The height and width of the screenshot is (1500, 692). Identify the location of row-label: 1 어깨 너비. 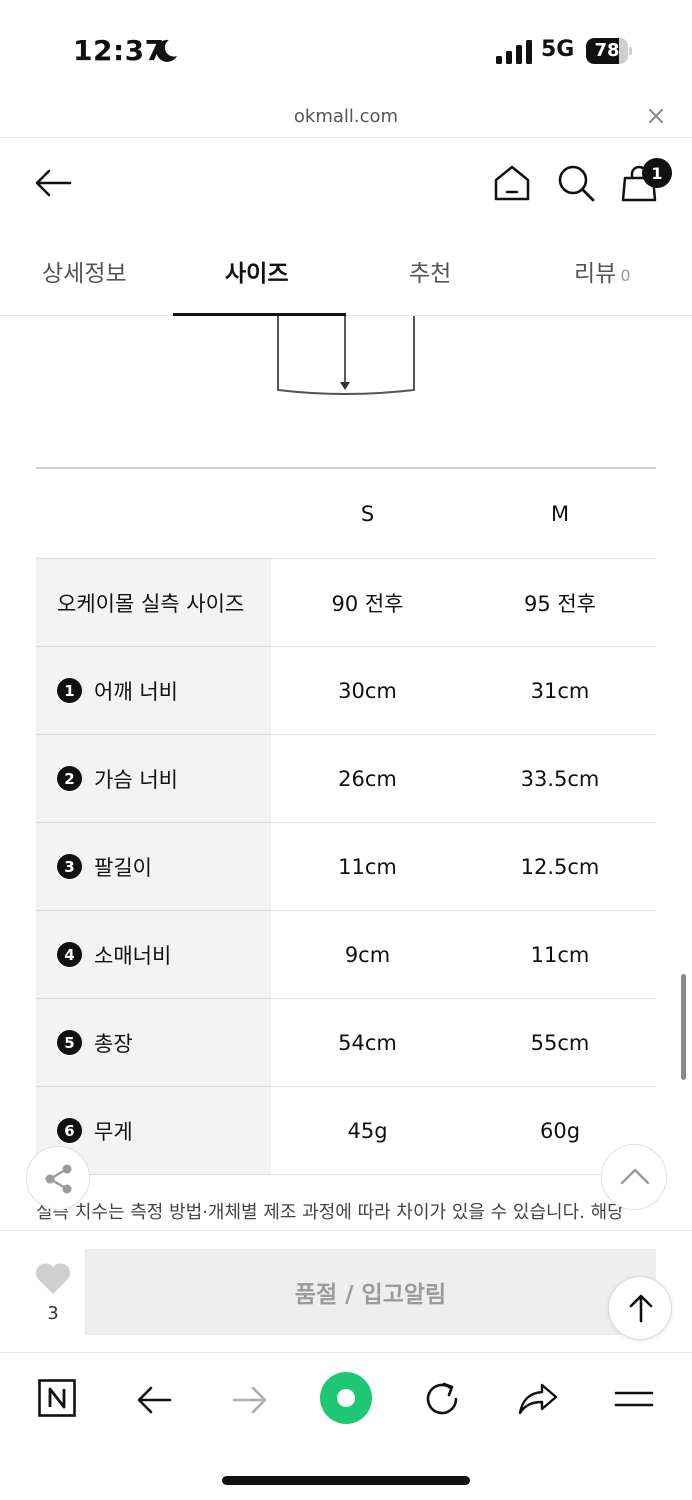
(153, 690).